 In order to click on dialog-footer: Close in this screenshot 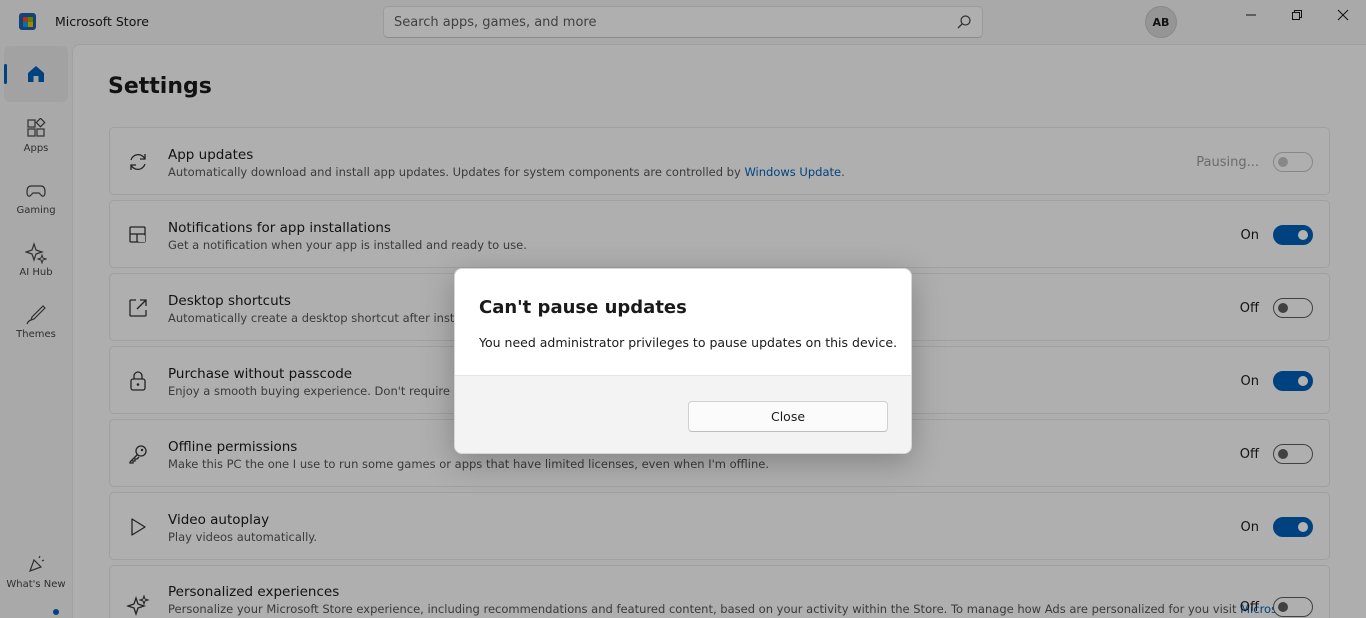, I will do `click(683, 414)`.